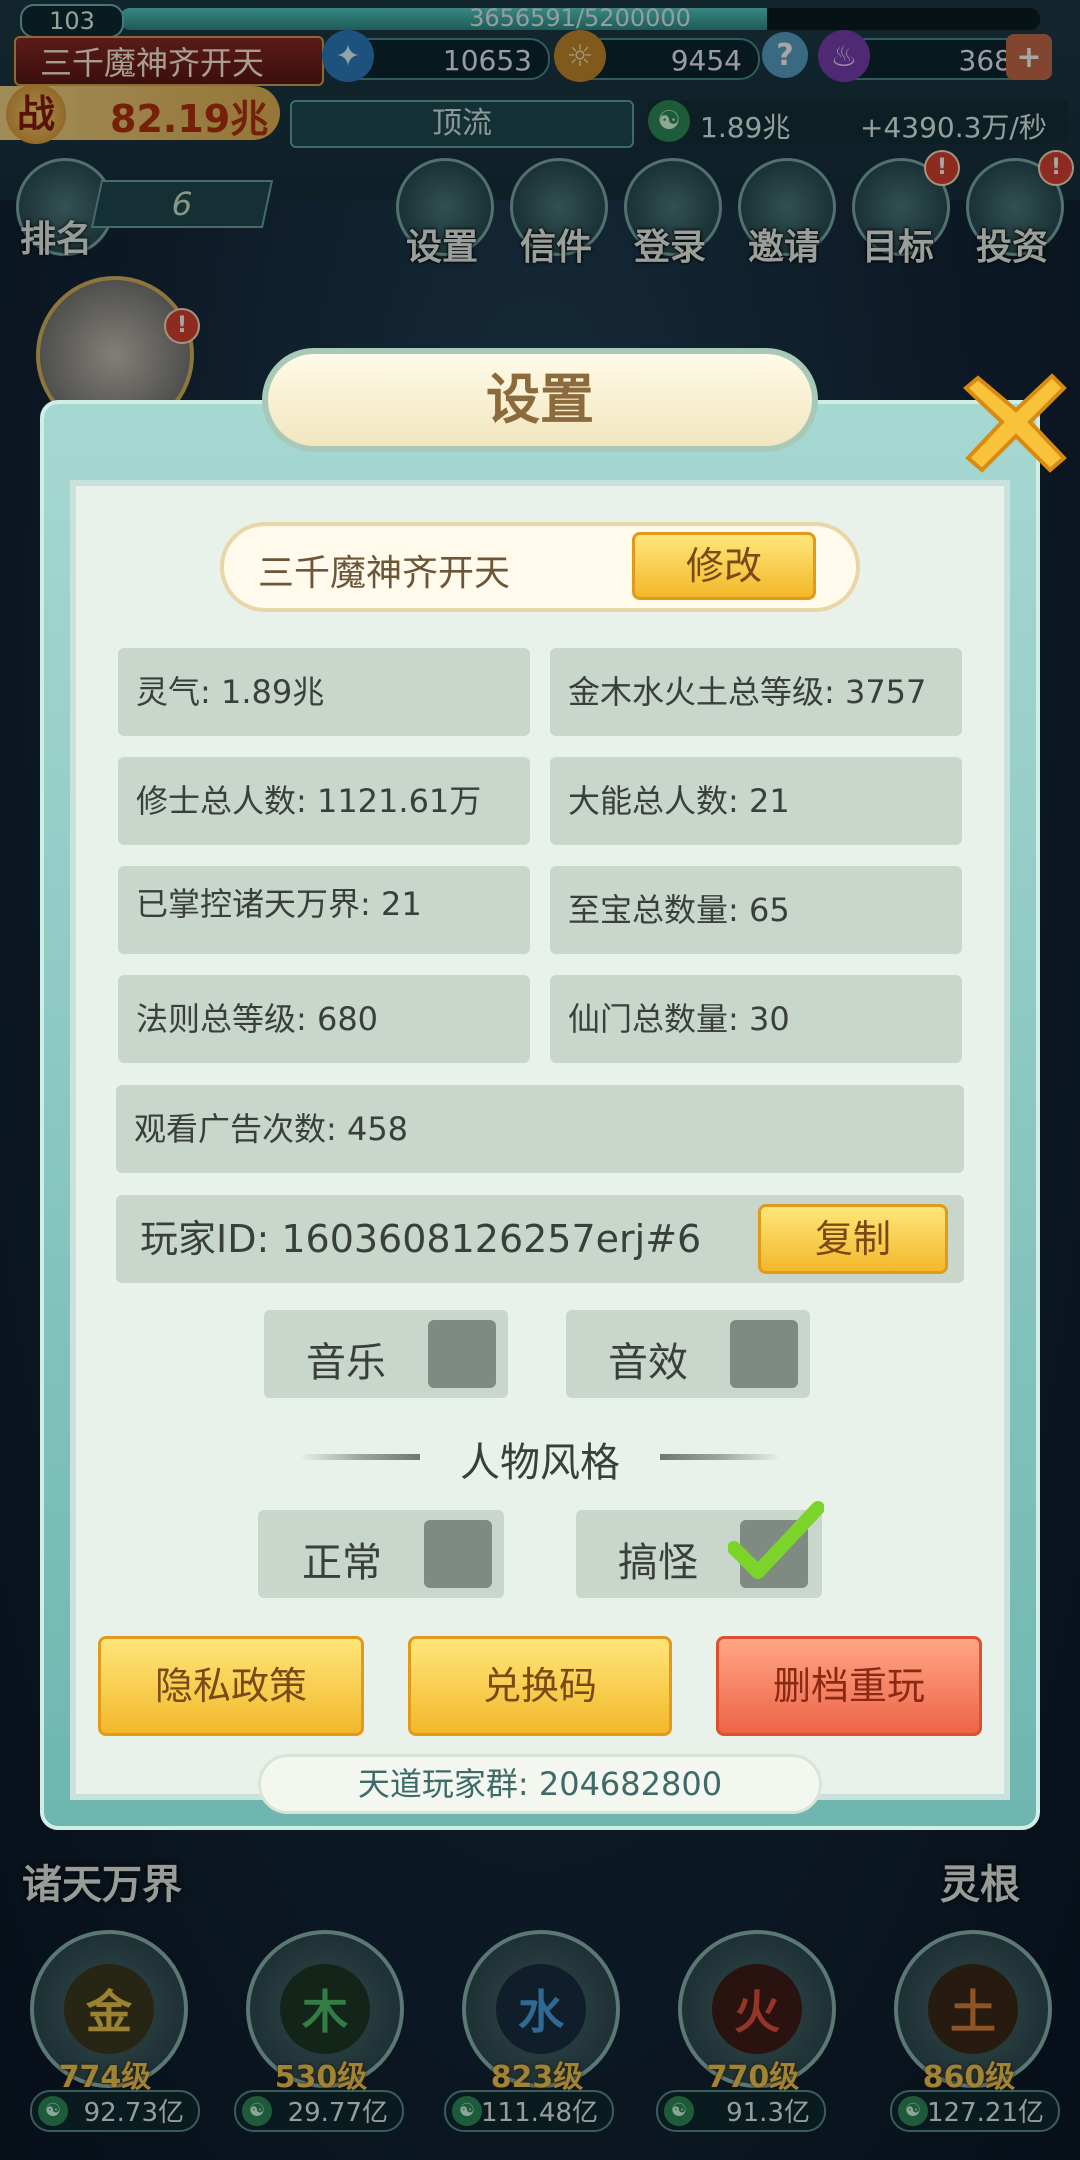 The width and height of the screenshot is (1080, 2160). What do you see at coordinates (540, 1129) in the screenshot?
I see `stat-ad-count: 观看广告次数: 458` at bounding box center [540, 1129].